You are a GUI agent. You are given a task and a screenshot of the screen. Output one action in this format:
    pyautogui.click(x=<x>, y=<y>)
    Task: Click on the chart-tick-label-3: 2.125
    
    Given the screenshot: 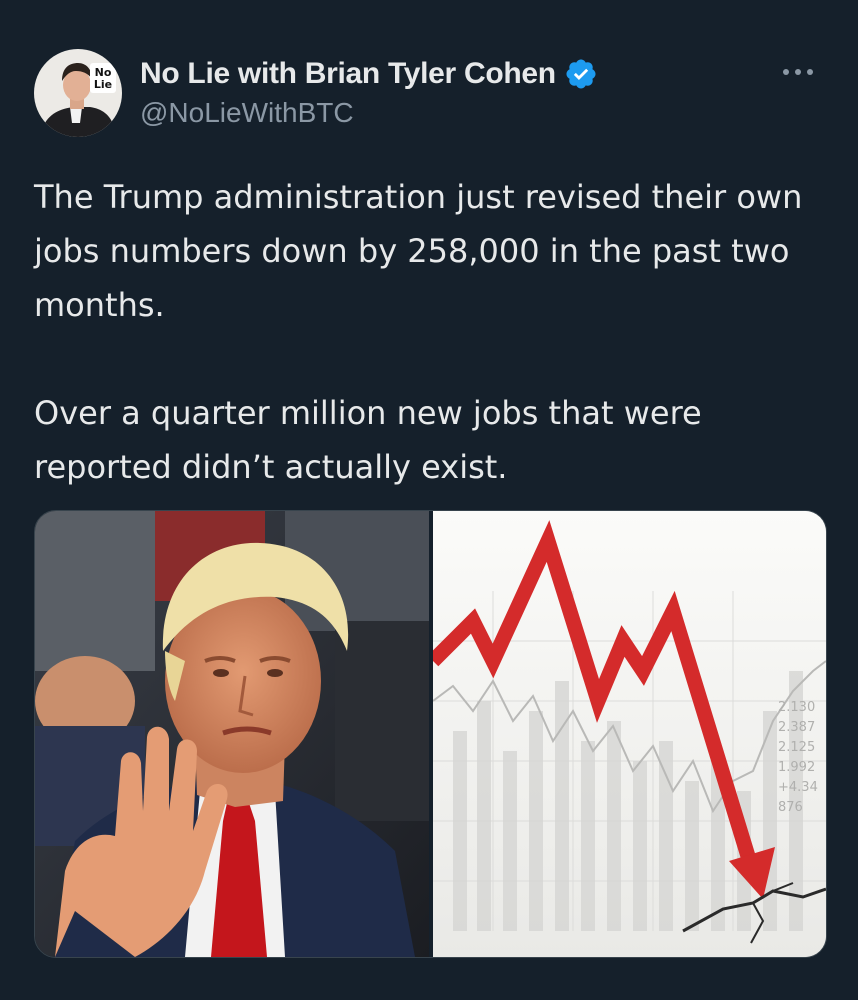 What is the action you would take?
    pyautogui.click(x=796, y=747)
    